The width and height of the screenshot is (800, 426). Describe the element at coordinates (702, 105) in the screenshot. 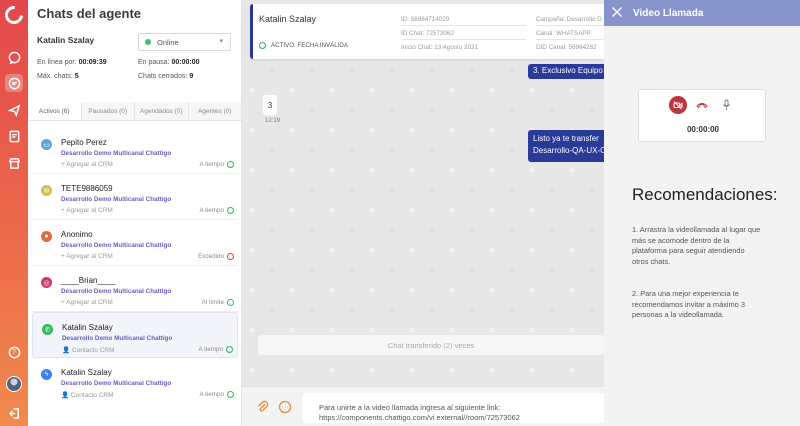

I see `hang-up-button` at that location.